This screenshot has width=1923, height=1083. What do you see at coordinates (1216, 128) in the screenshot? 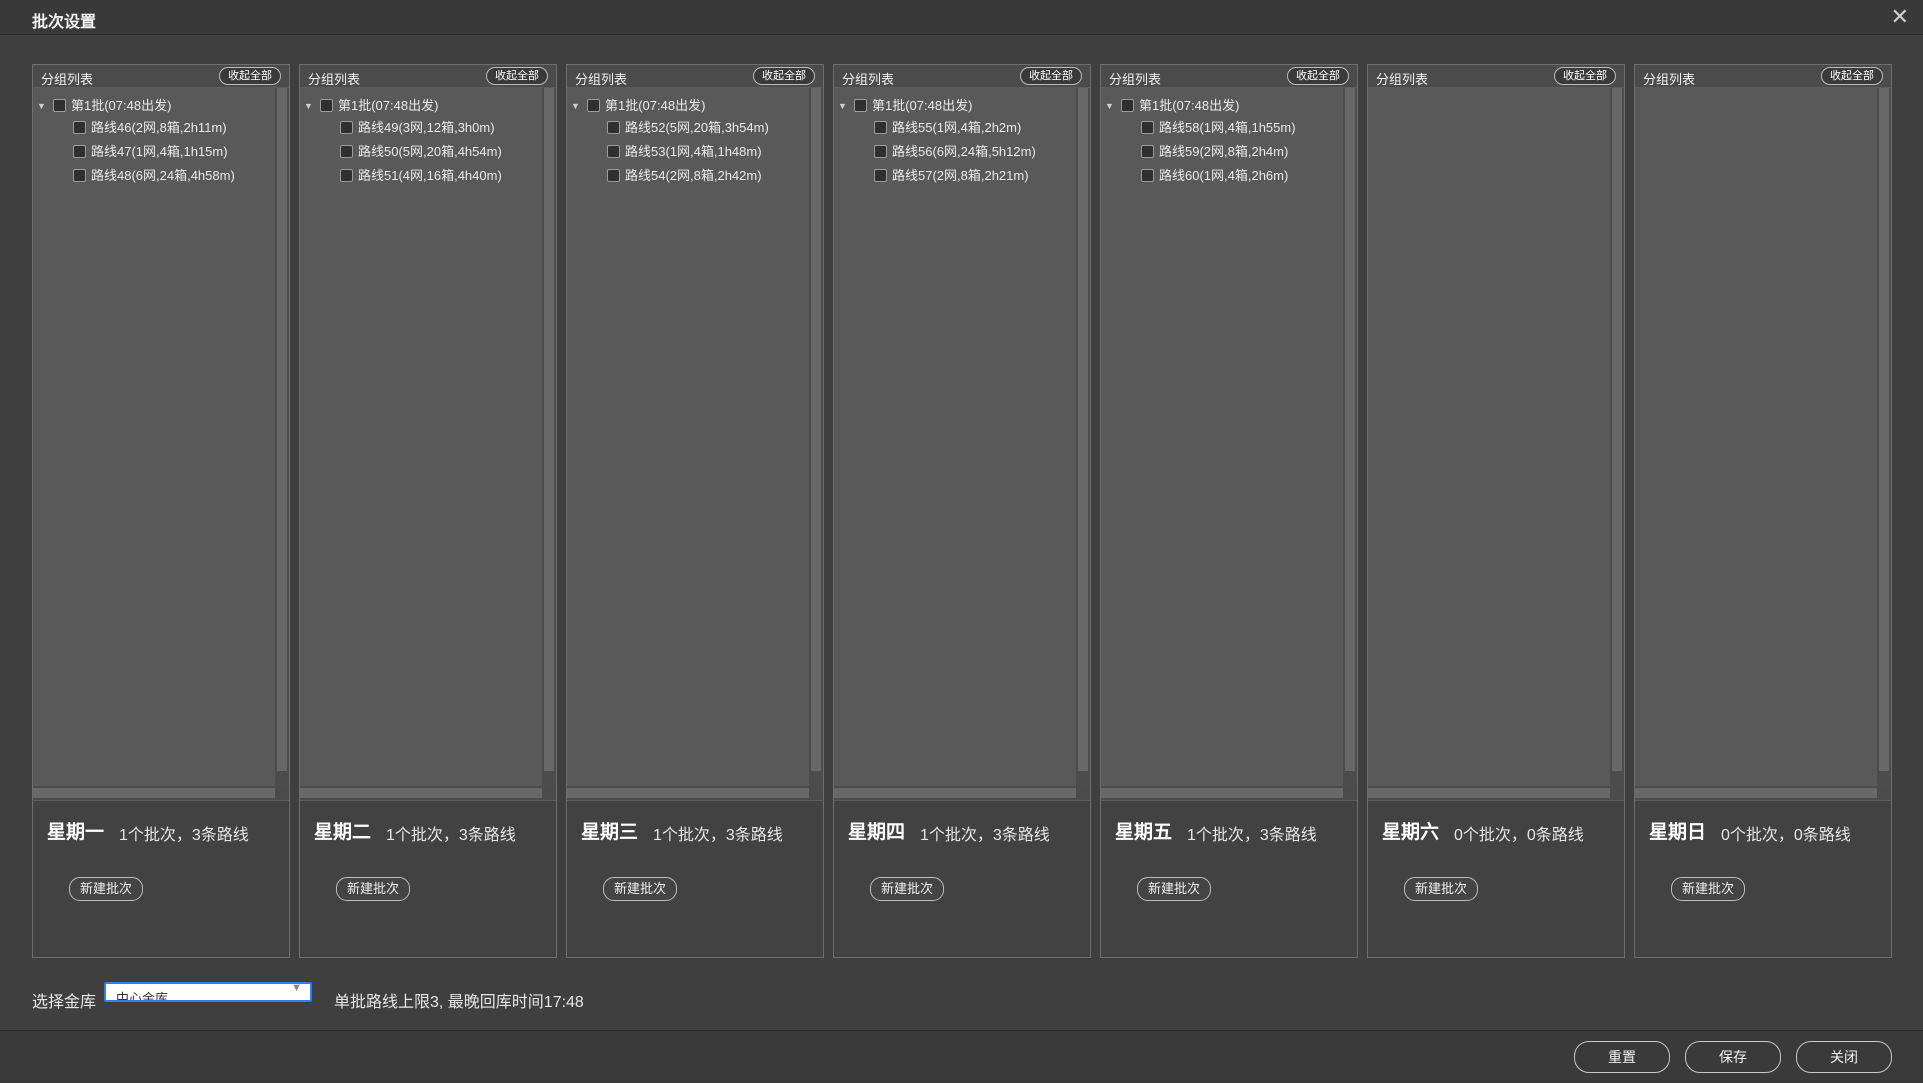
I see `route-node: 路线58(1网,4箱,1h55m)` at bounding box center [1216, 128].